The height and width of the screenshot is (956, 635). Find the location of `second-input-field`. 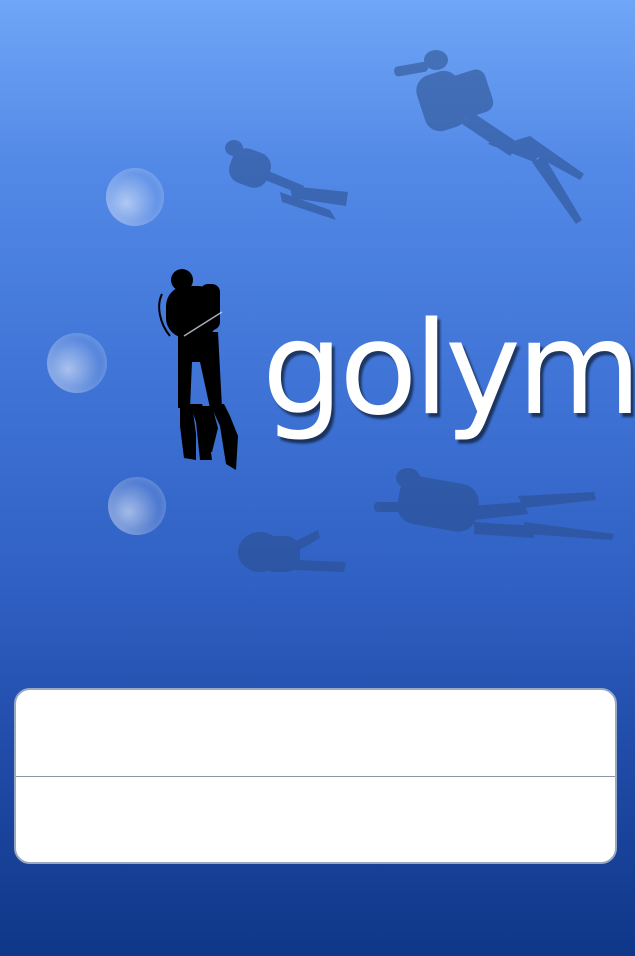

second-input-field is located at coordinates (315, 819).